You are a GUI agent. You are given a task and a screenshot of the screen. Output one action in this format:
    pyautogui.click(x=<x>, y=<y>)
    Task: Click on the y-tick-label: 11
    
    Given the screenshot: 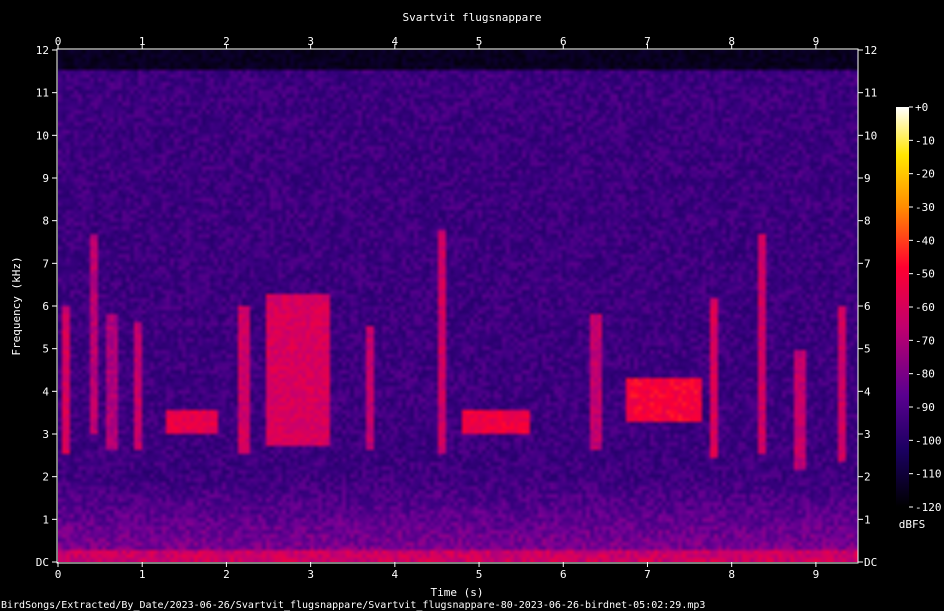 What is the action you would take?
    pyautogui.click(x=42, y=93)
    